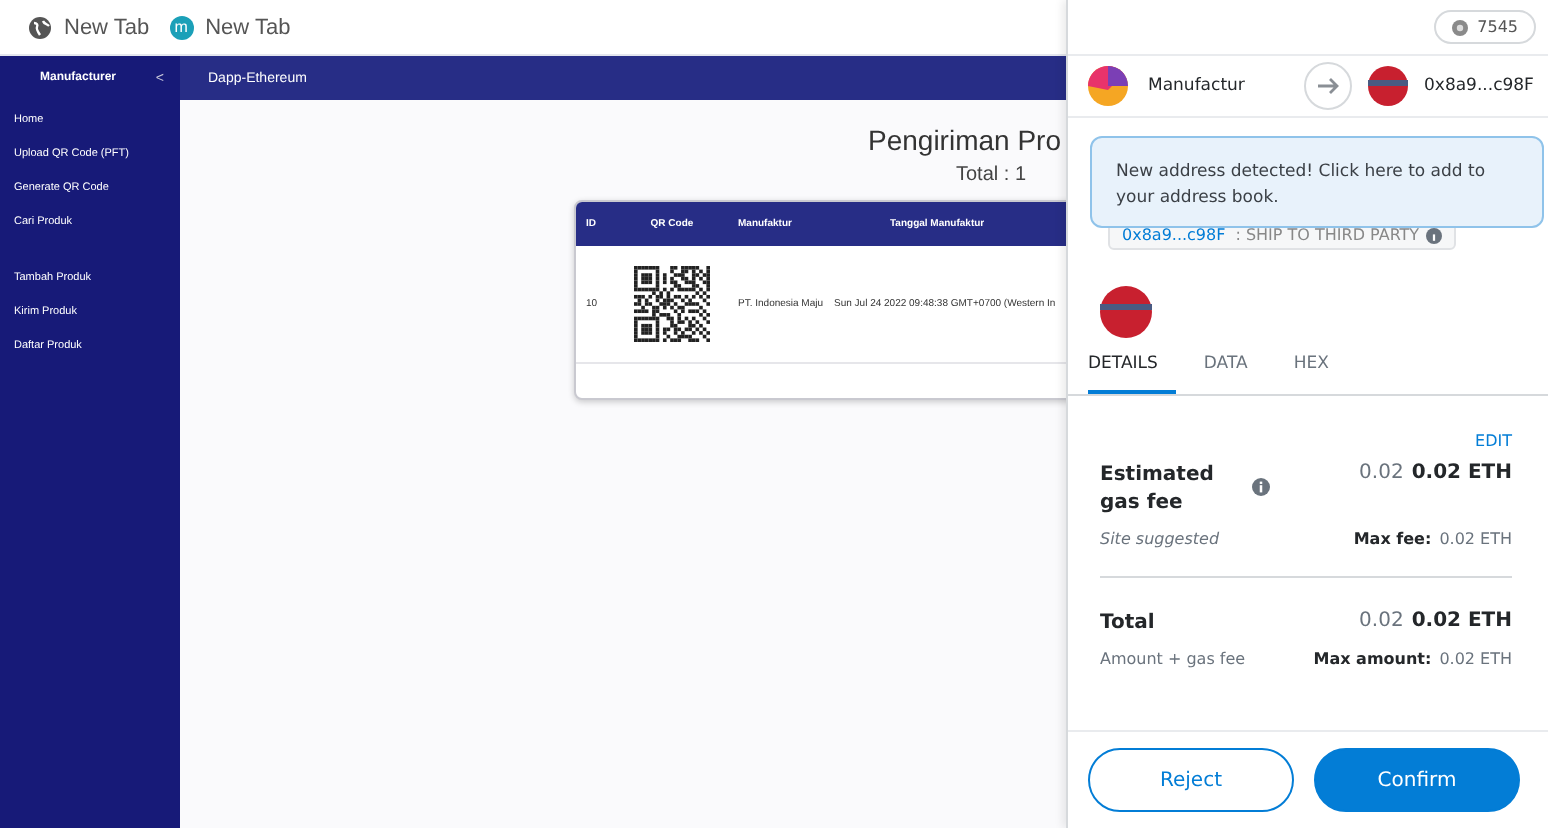 The image size is (1548, 828). I want to click on edit-link: EDIT, so click(1493, 441).